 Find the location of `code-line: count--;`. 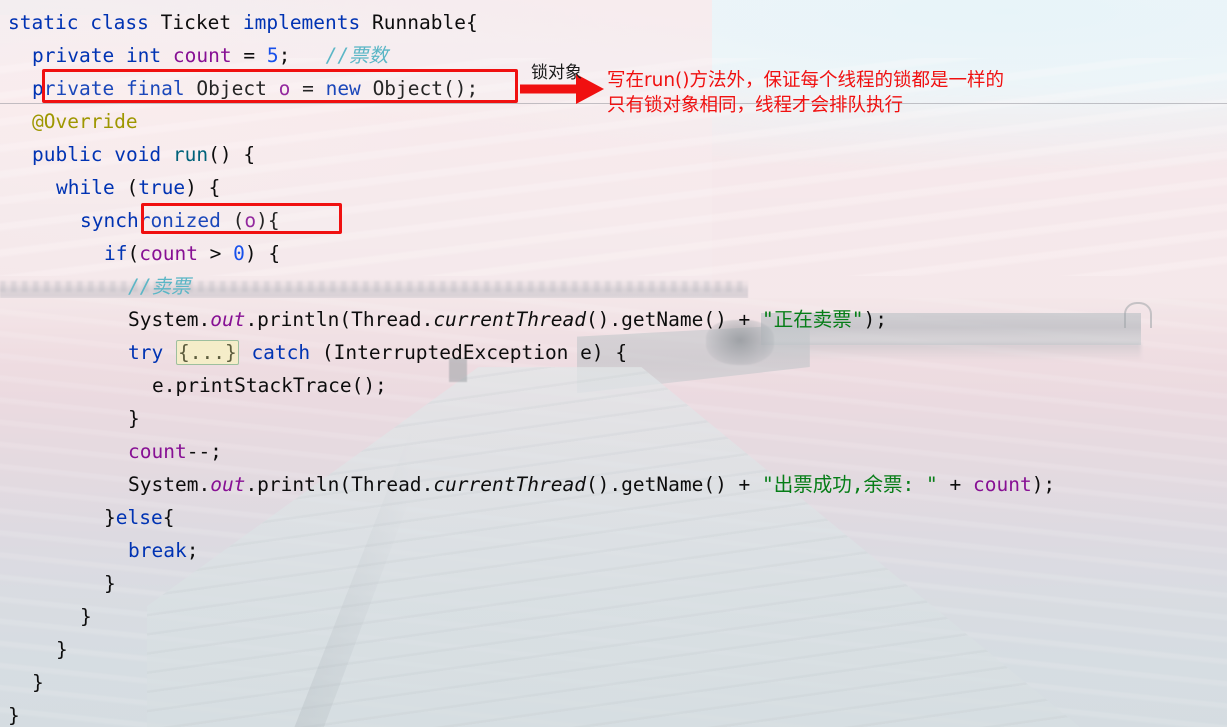

code-line: count--; is located at coordinates (175, 451).